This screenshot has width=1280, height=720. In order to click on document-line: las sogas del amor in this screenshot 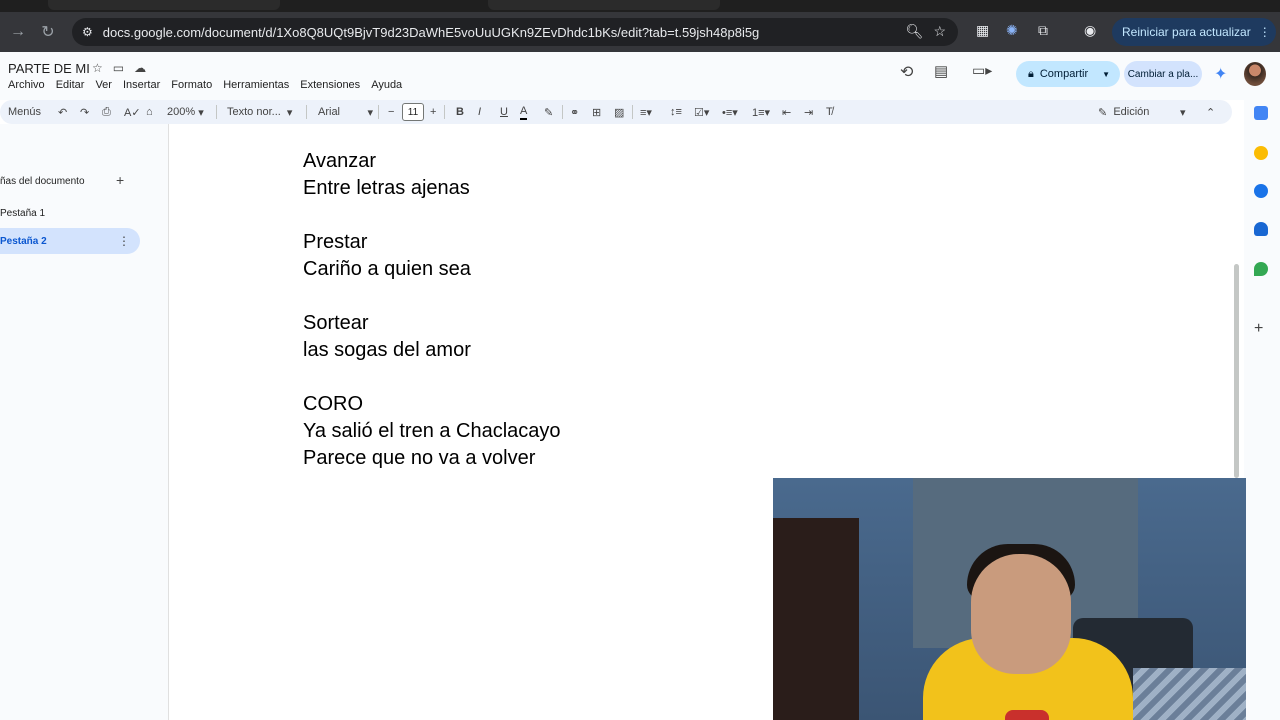, I will do `click(432, 350)`.